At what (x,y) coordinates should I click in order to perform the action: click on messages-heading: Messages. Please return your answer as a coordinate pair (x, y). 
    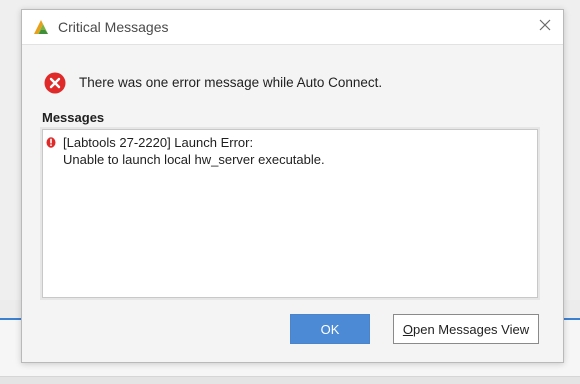
    Looking at the image, I should click on (73, 117).